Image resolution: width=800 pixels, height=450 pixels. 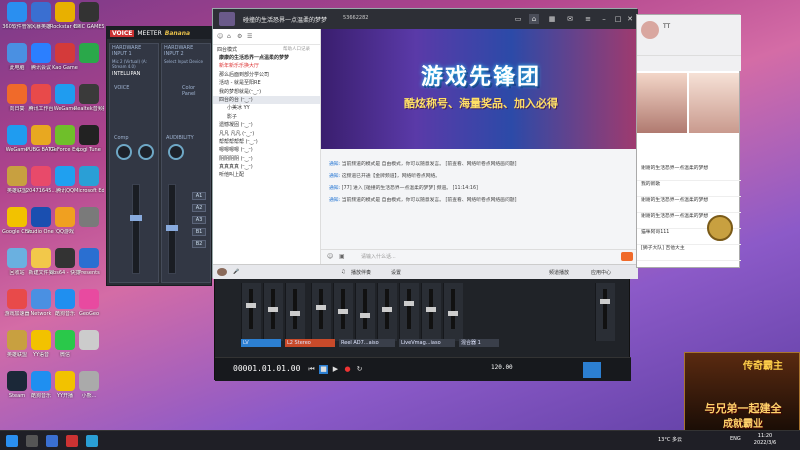 What do you see at coordinates (689, 253) in the screenshot?
I see `contact-item: [狮子大队] 吉他大主` at bounding box center [689, 253].